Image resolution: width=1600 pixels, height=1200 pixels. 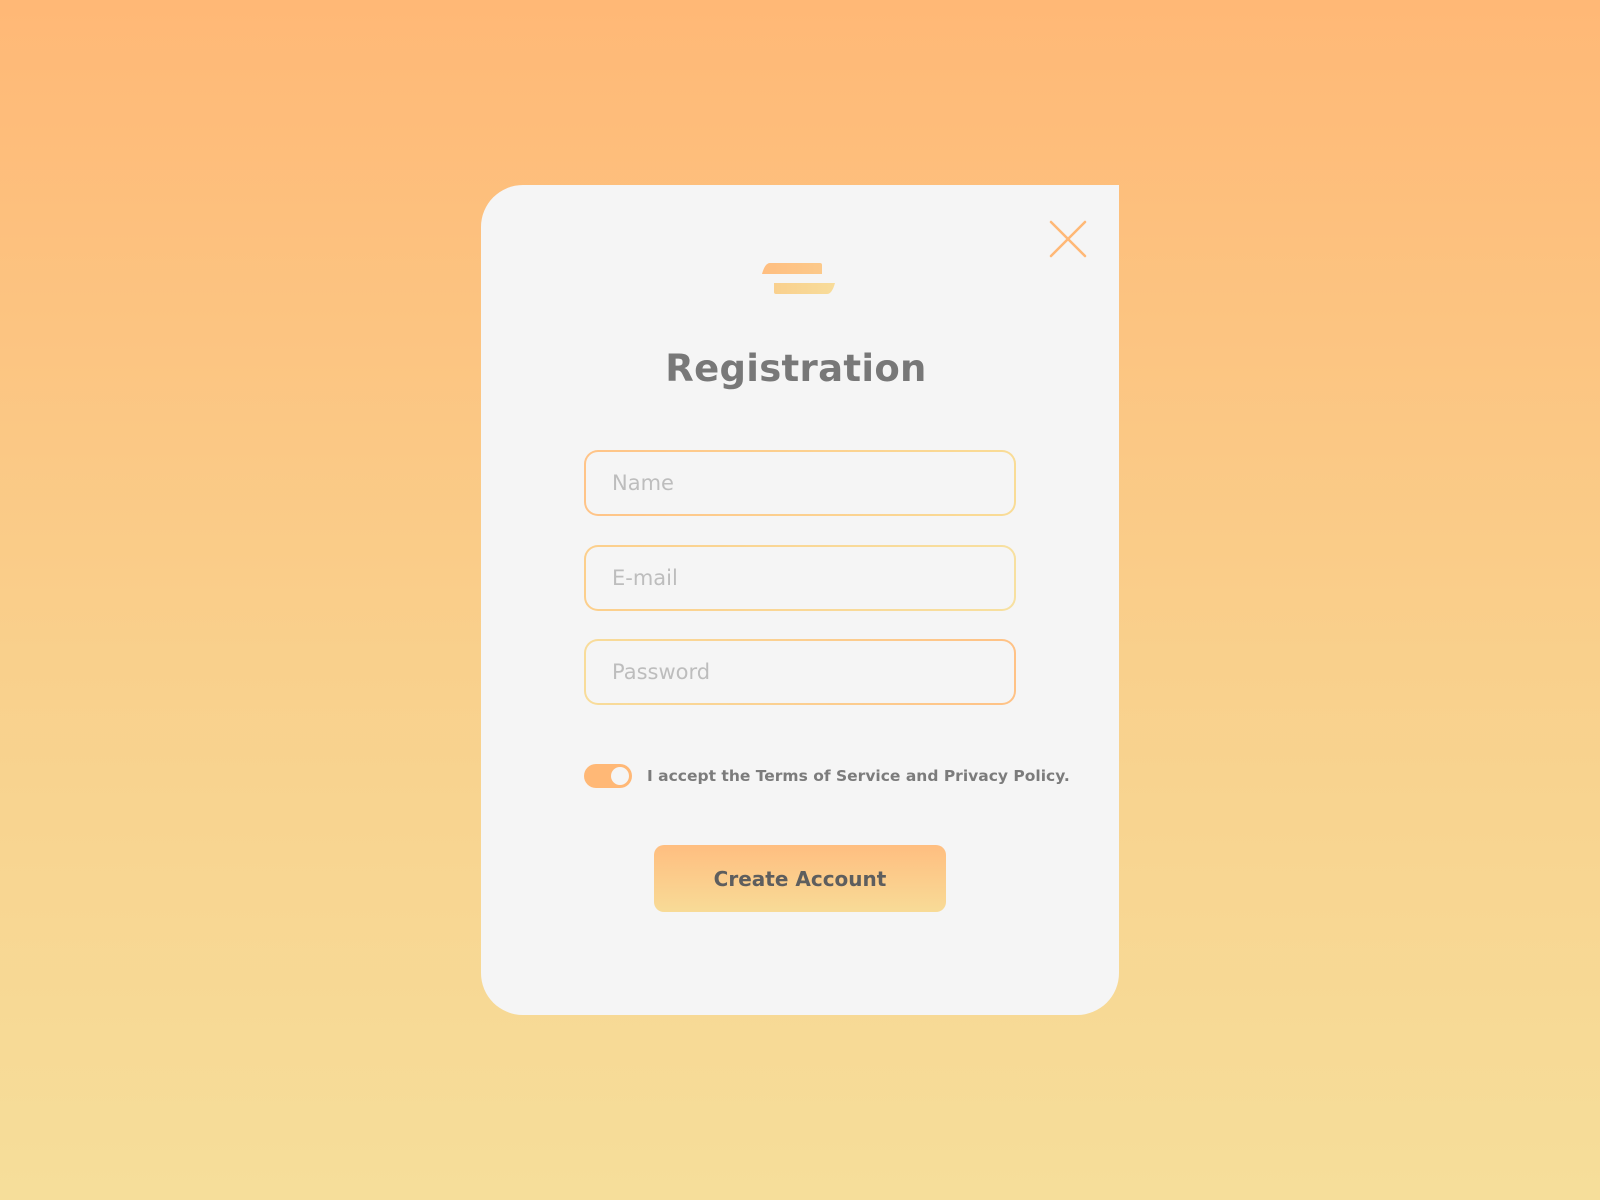 I want to click on create-account-button: Create Account, so click(x=800, y=878).